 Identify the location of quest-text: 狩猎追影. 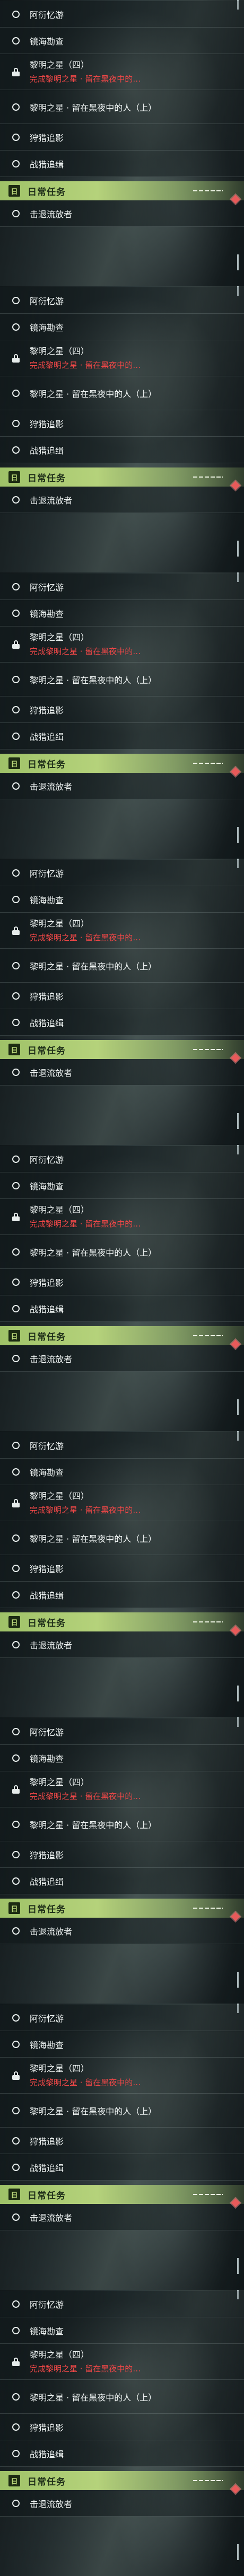
(47, 423).